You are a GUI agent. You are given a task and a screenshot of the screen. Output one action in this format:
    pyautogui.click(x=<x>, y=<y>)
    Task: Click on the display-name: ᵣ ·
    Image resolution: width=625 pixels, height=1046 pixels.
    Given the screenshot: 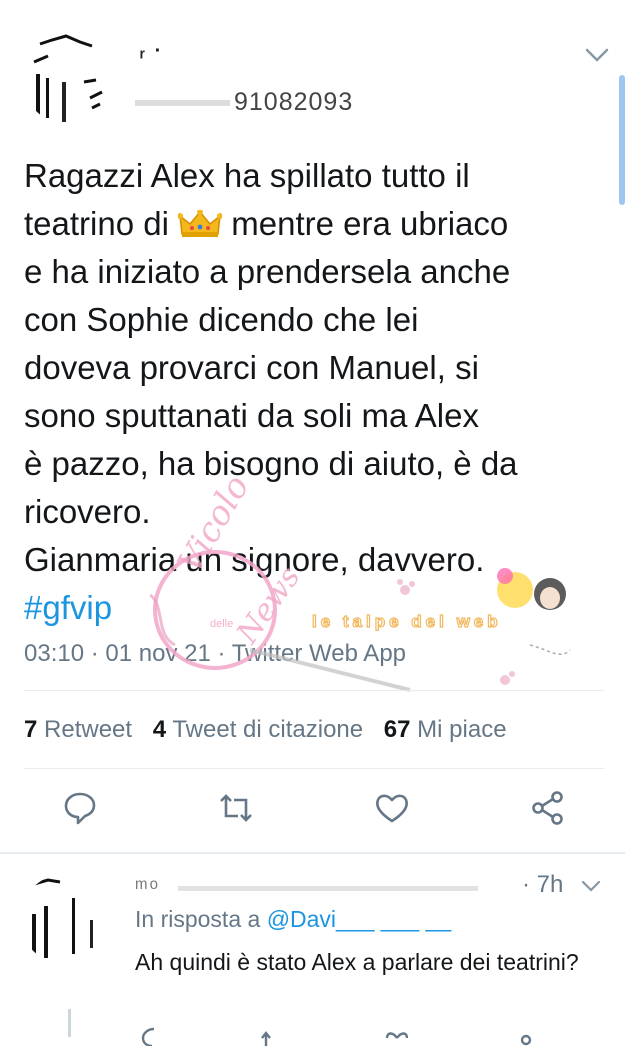 What is the action you would take?
    pyautogui.click(x=151, y=51)
    